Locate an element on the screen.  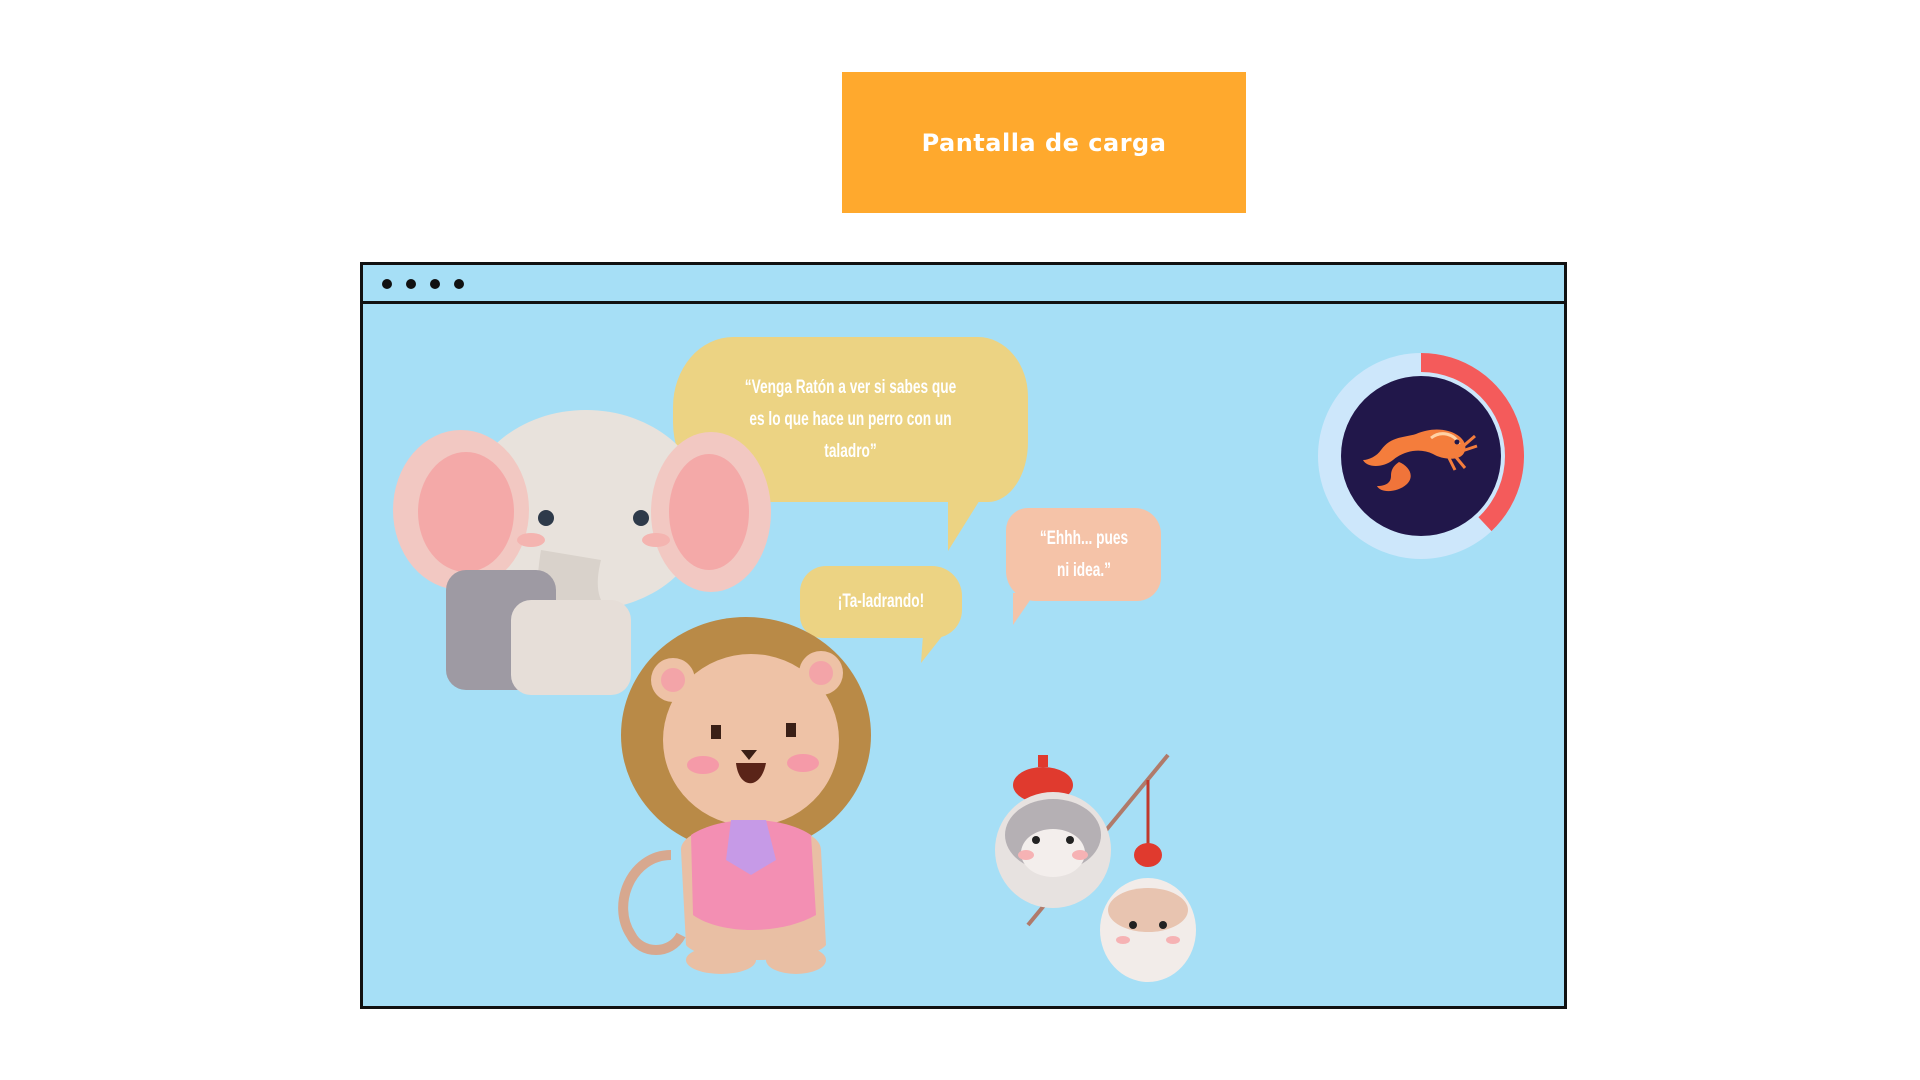
hamster-speech-text: “Ehhh... pues ni idea.” is located at coordinates (1083, 554).